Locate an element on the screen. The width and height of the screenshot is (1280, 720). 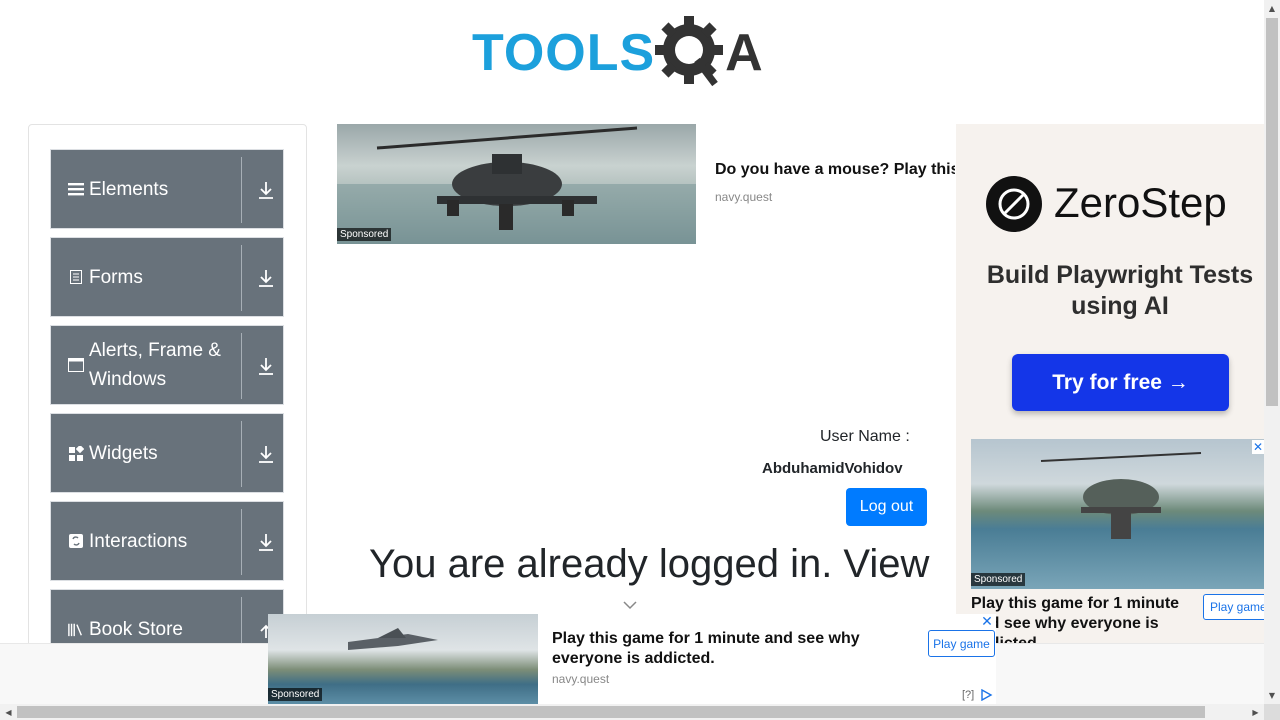
gear-magnifier-icon is located at coordinates (689, 51).